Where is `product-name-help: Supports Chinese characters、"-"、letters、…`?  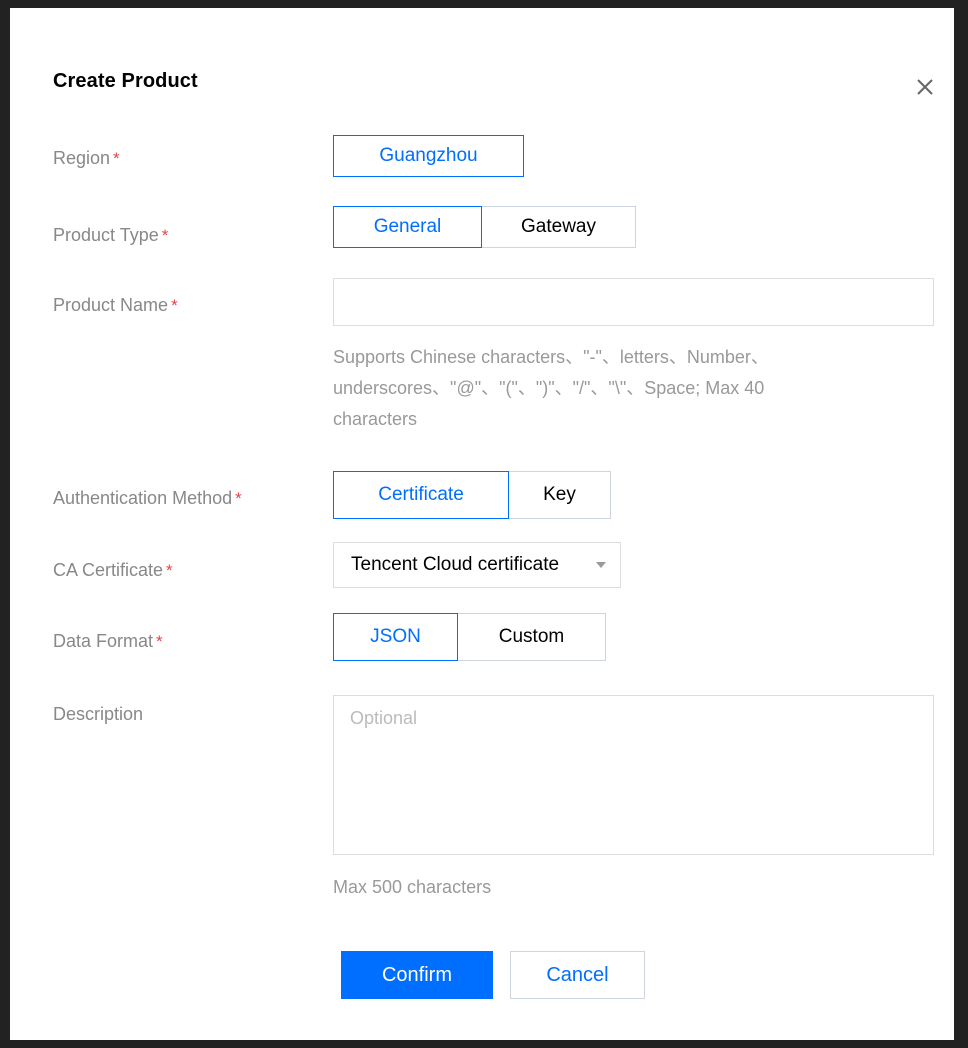
product-name-help: Supports Chinese characters、"-"、letters、… is located at coordinates (628, 388).